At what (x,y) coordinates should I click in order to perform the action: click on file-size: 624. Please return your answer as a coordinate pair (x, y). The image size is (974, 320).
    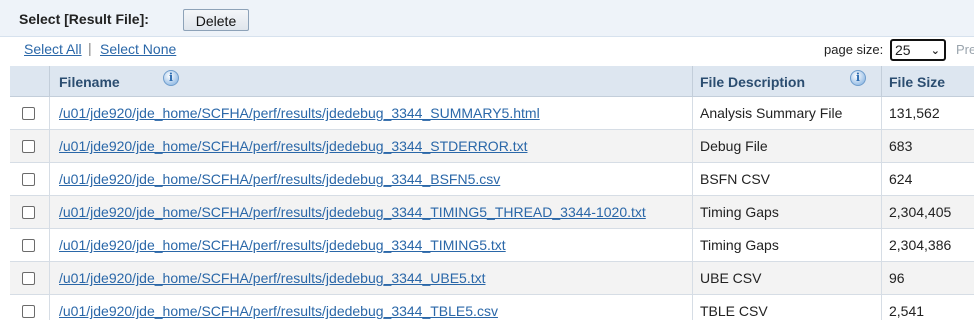
    Looking at the image, I should click on (901, 179).